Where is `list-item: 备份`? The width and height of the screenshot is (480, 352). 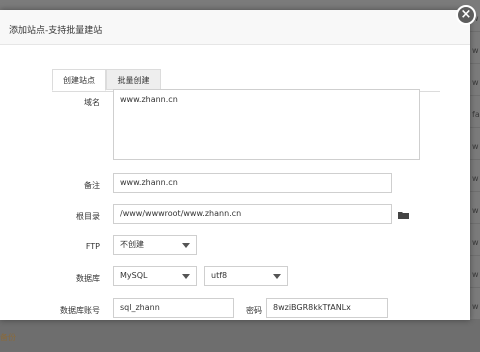
list-item: 备份 is located at coordinates (14, 336).